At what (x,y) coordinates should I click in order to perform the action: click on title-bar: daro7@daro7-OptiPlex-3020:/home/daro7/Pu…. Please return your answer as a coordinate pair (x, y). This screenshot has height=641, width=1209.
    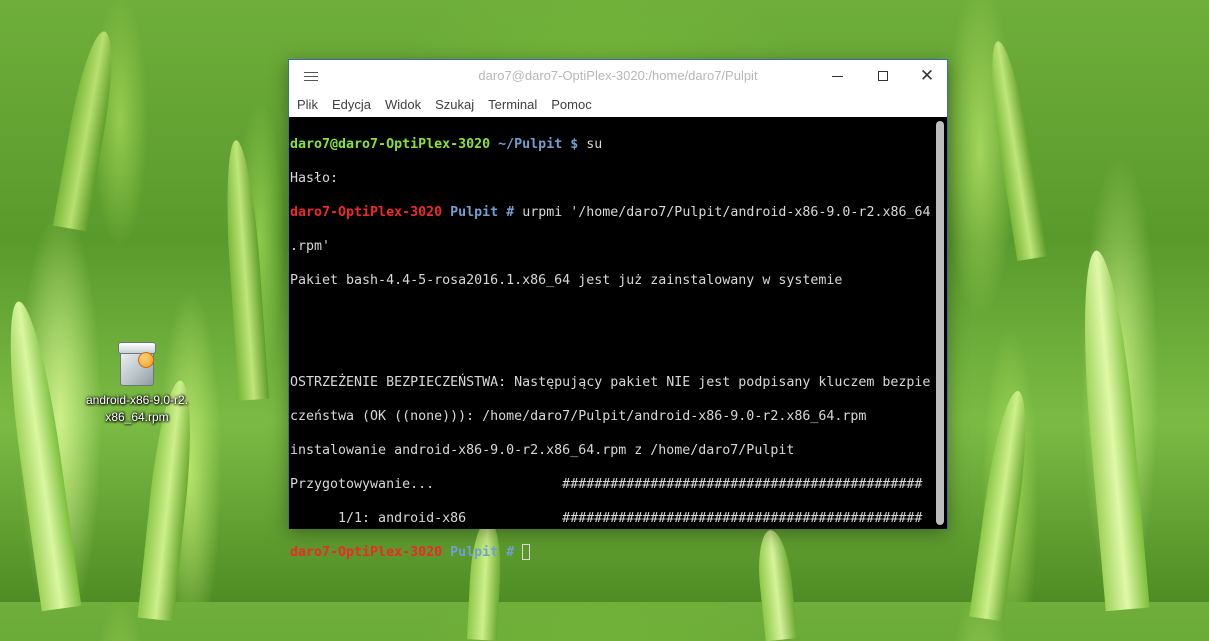
    Looking at the image, I should click on (618, 76).